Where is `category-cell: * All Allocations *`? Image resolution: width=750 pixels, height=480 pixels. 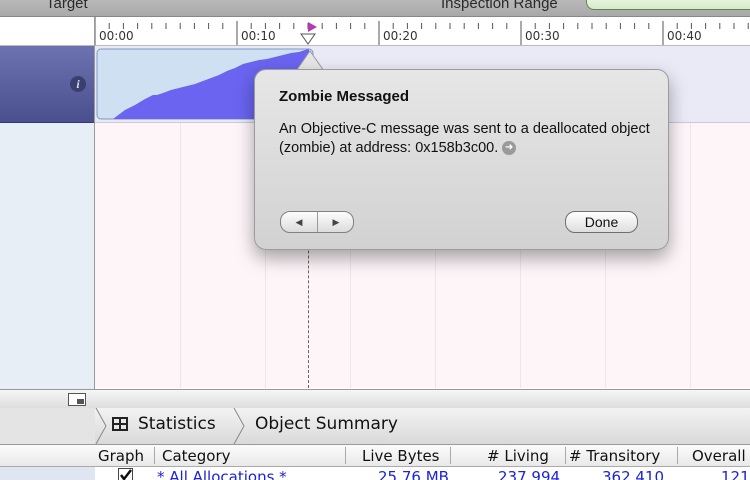
category-cell: * All Allocations * is located at coordinates (222, 474).